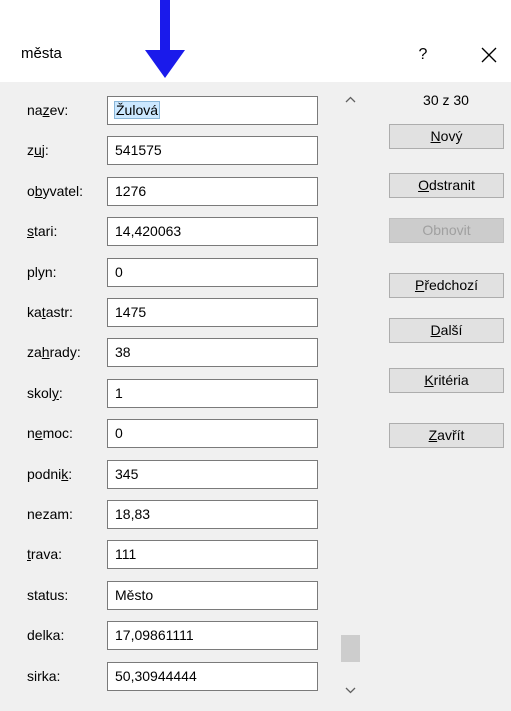 The height and width of the screenshot is (711, 511). I want to click on field-input: 17,09861111, so click(212, 635).